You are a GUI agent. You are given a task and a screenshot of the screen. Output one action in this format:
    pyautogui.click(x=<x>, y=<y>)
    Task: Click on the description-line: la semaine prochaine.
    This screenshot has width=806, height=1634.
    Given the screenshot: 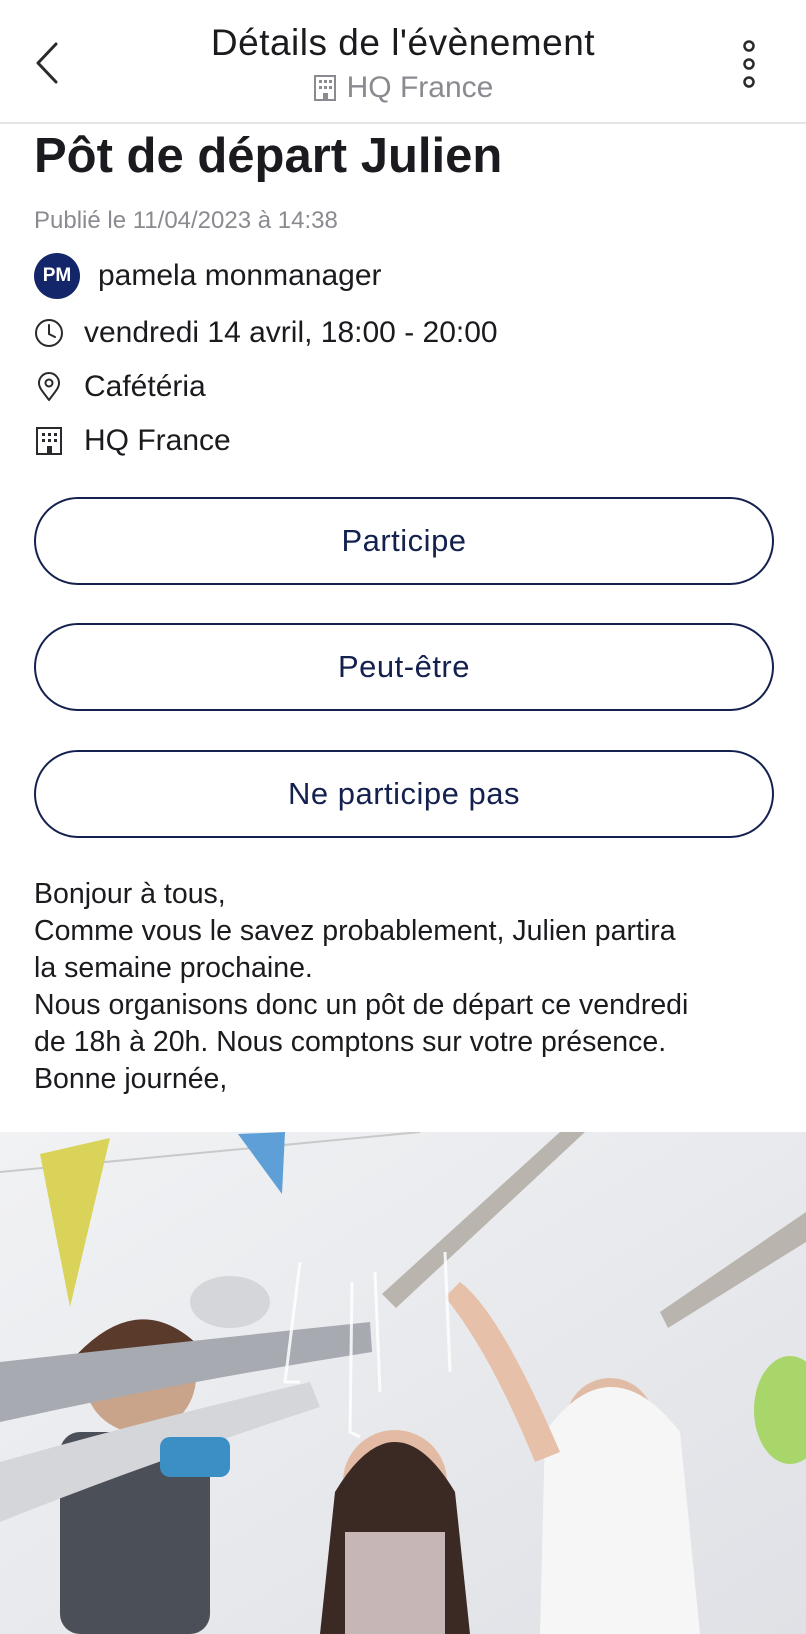 What is the action you would take?
    pyautogui.click(x=173, y=968)
    